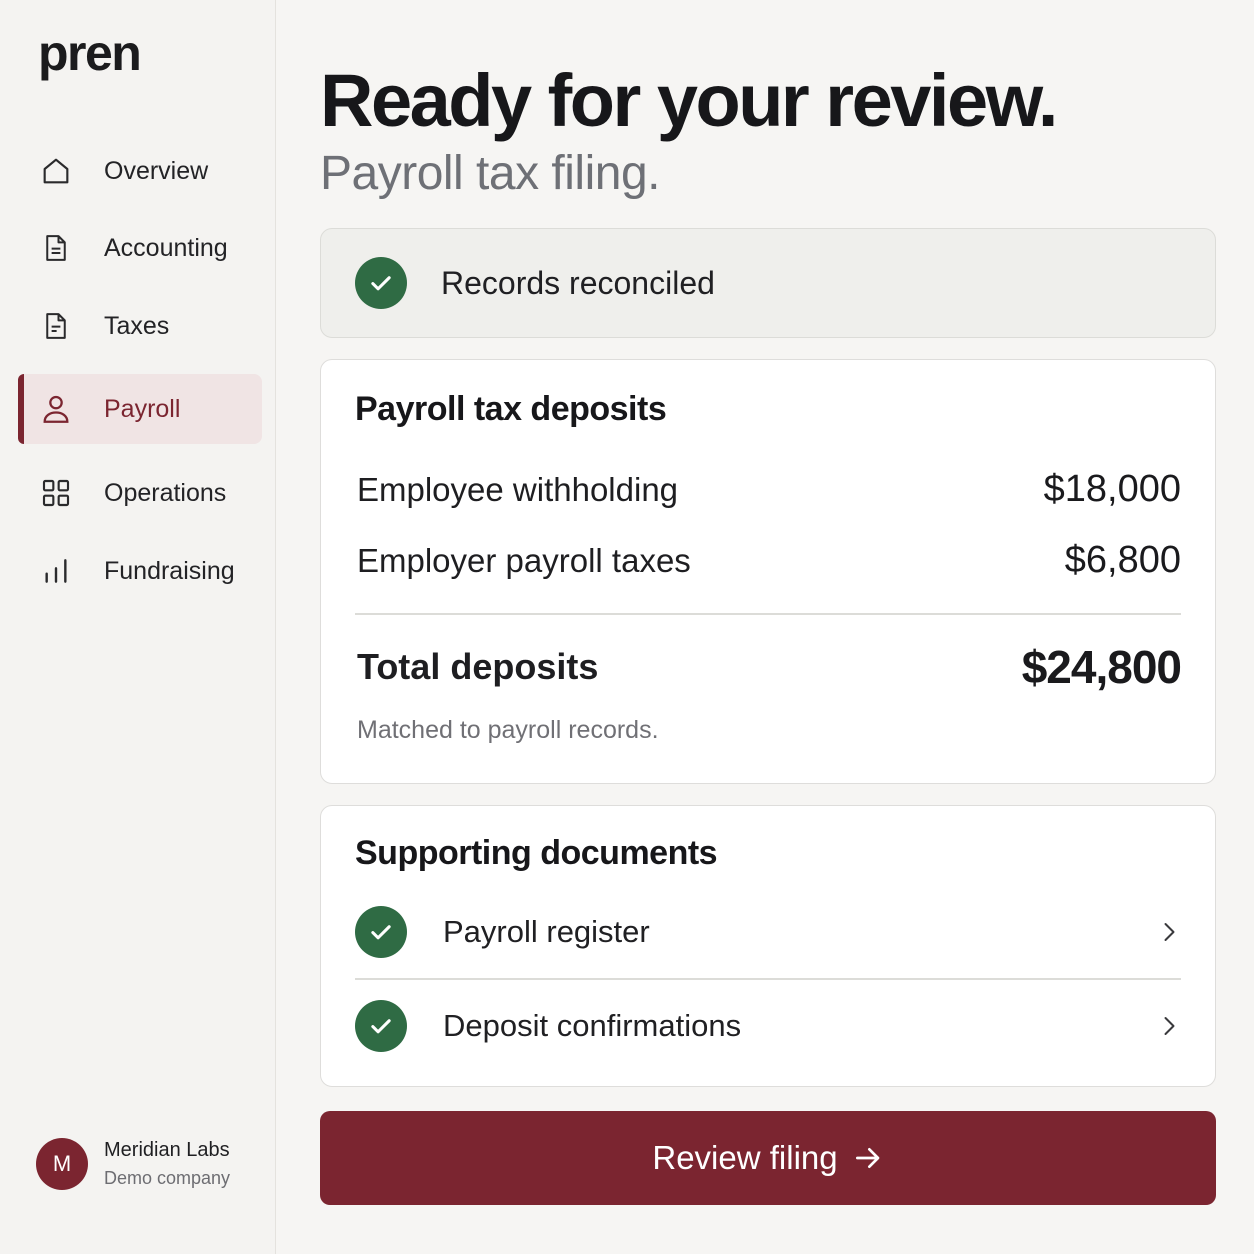 The height and width of the screenshot is (1254, 1254). What do you see at coordinates (536, 853) in the screenshot?
I see `documents-title: Supporting documents` at bounding box center [536, 853].